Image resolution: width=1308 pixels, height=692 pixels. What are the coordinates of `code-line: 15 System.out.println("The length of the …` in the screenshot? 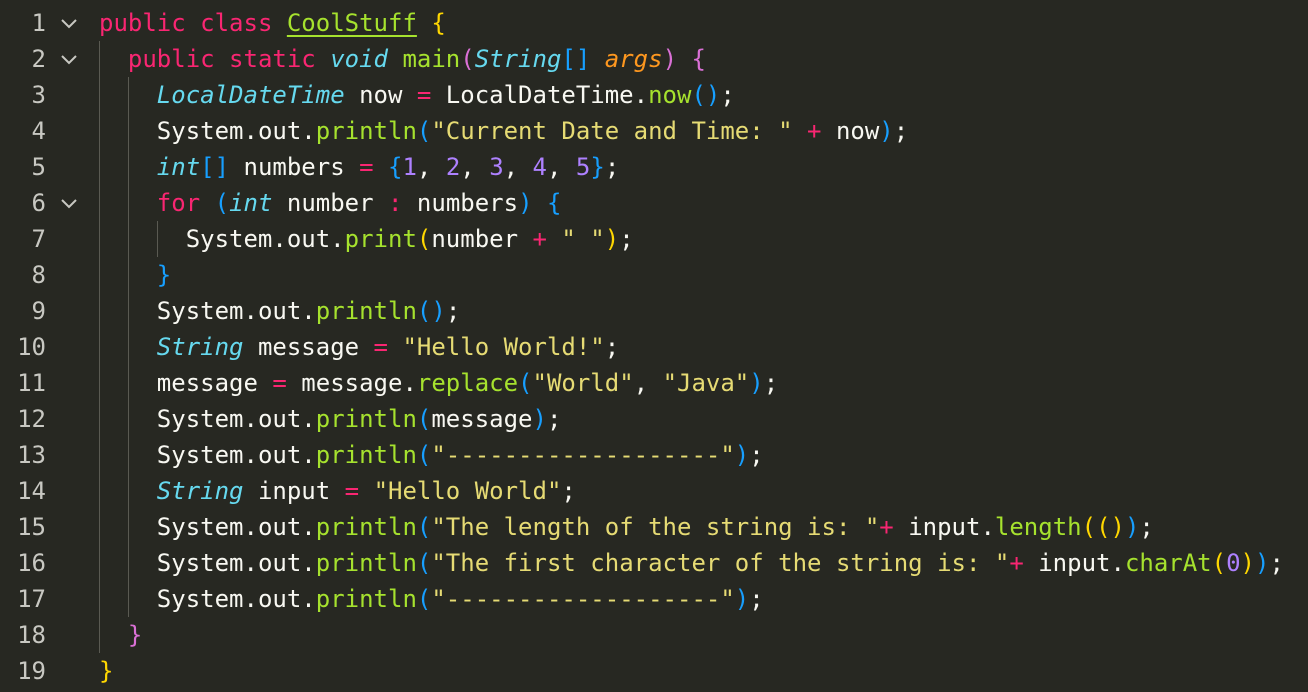 It's located at (654, 527).